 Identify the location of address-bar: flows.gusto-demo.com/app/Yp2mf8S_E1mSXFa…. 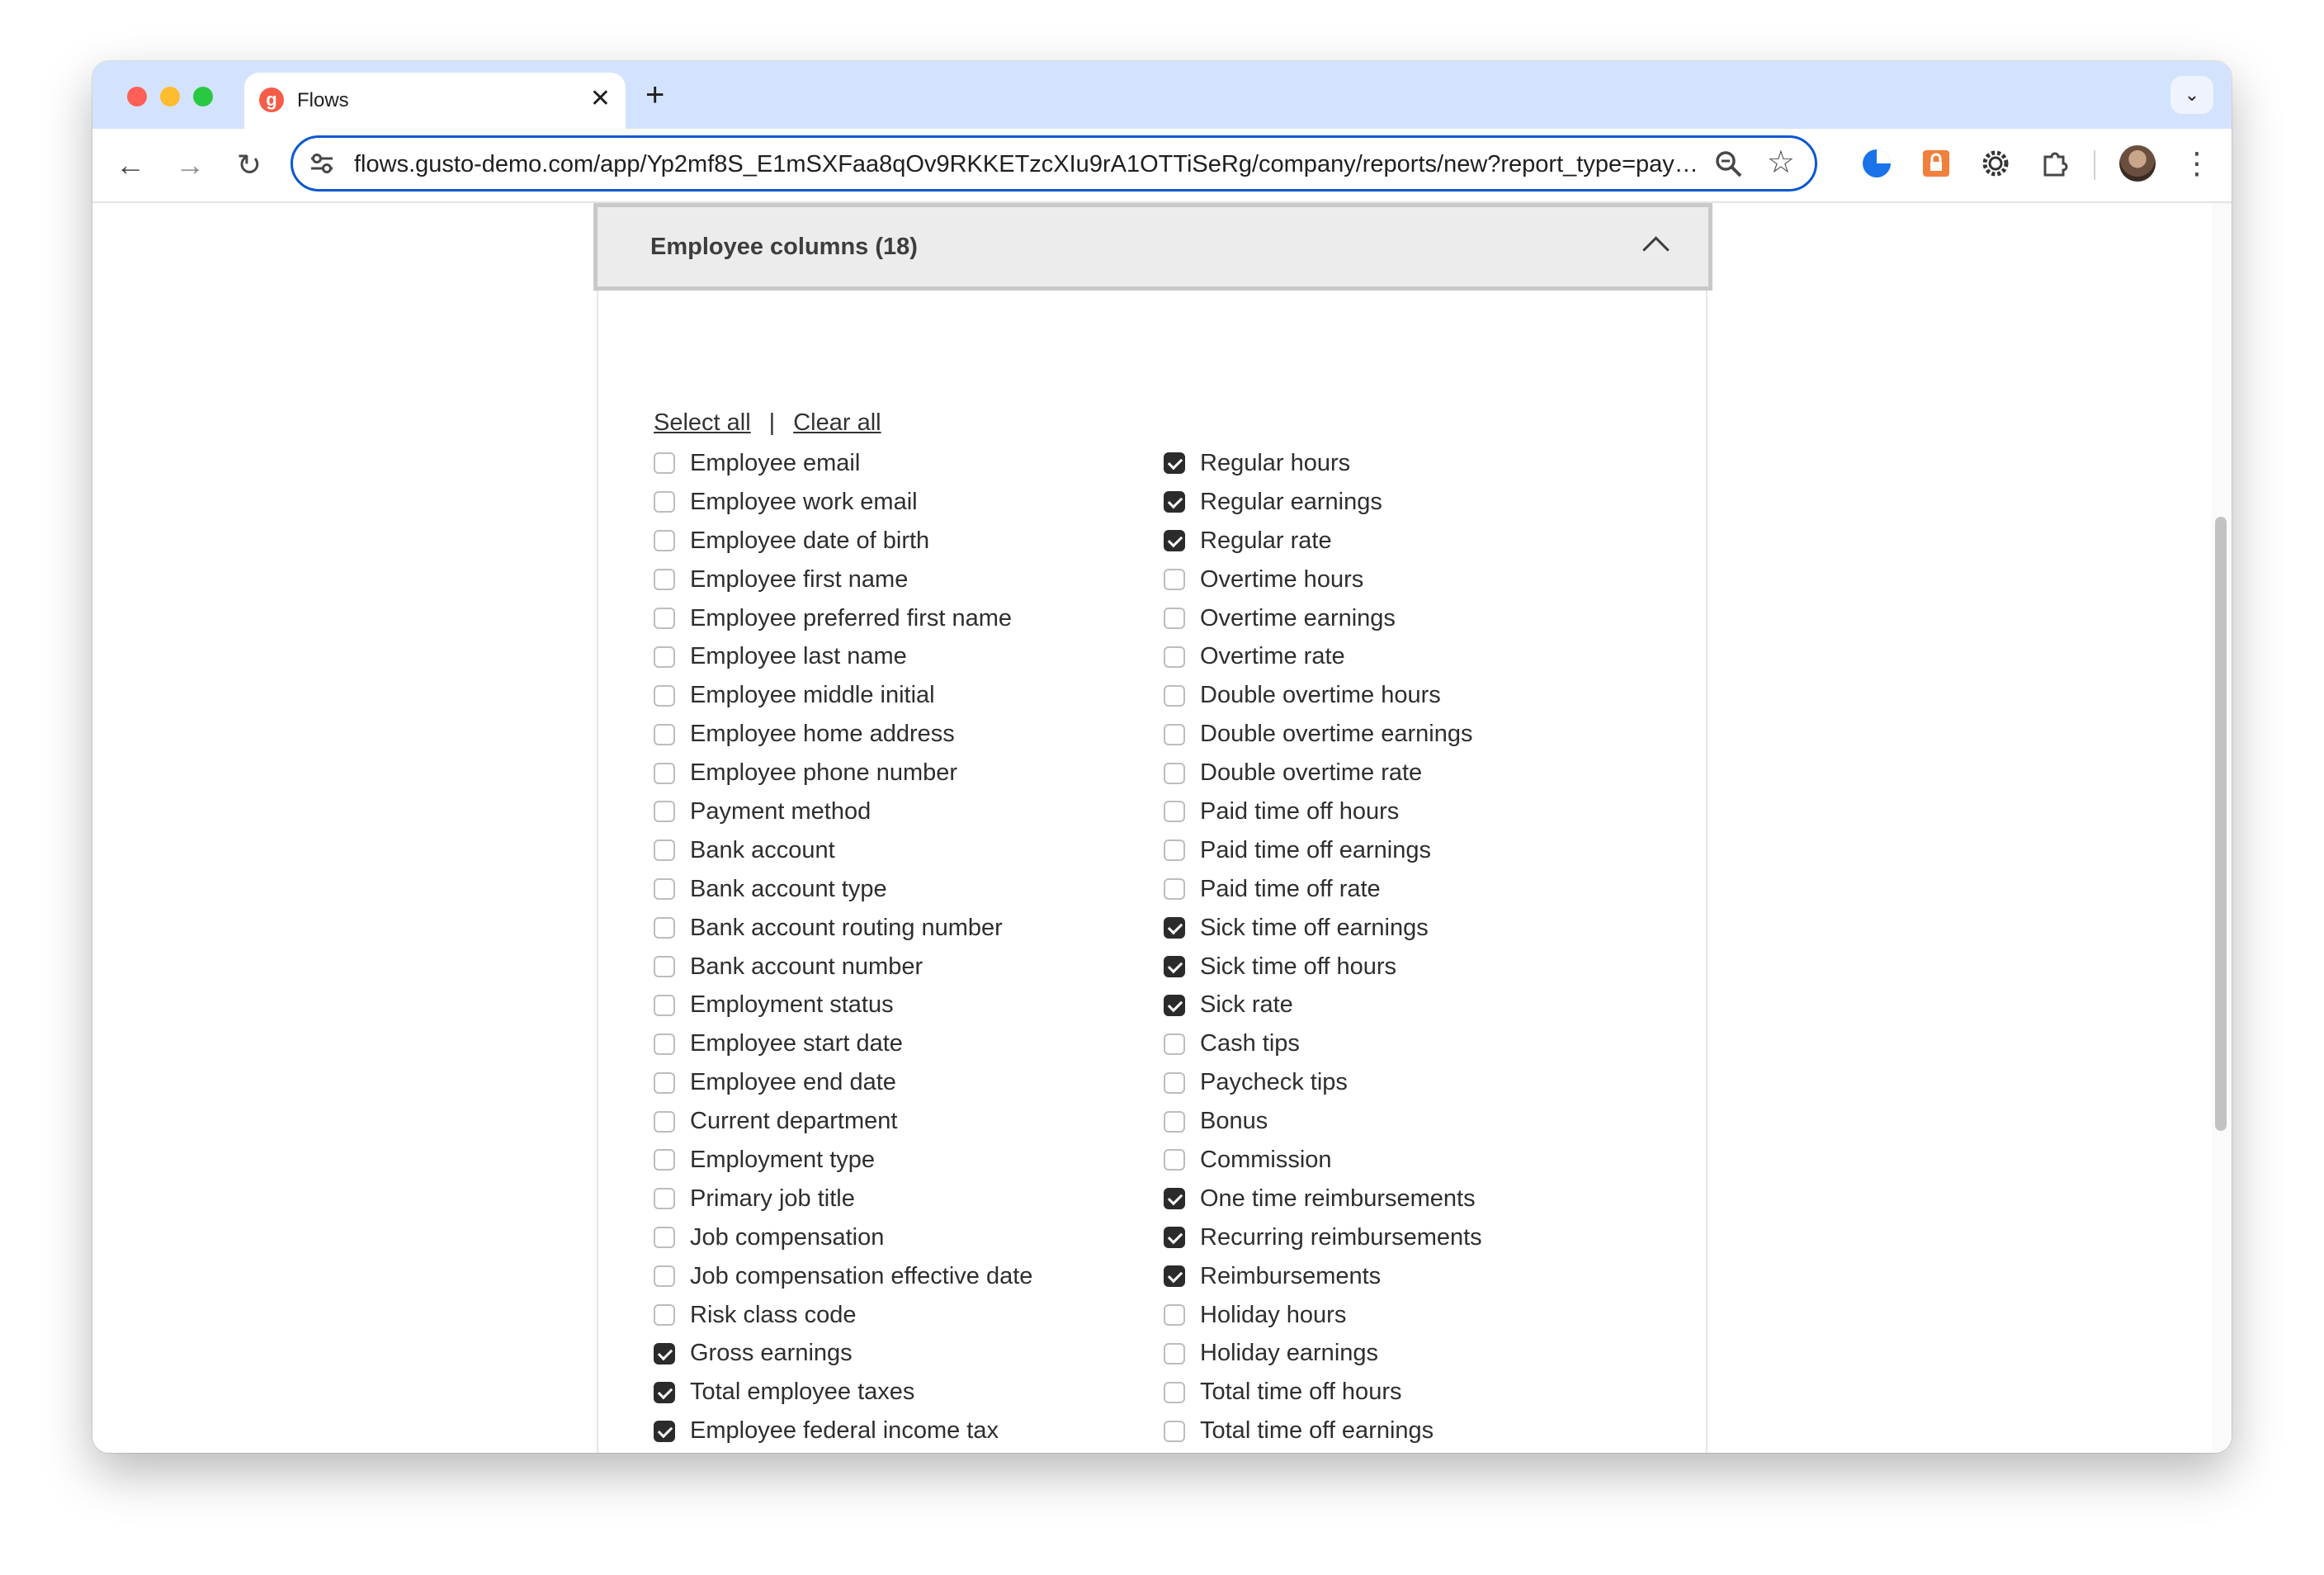
(1053, 163).